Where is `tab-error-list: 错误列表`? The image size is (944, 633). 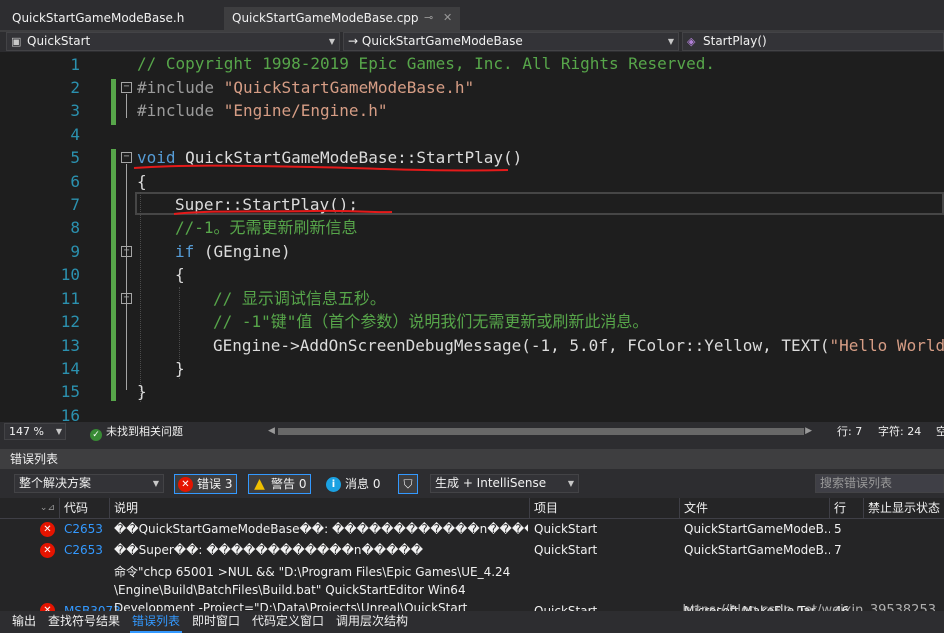
tab-error-list: 错误列表 is located at coordinates (156, 622).